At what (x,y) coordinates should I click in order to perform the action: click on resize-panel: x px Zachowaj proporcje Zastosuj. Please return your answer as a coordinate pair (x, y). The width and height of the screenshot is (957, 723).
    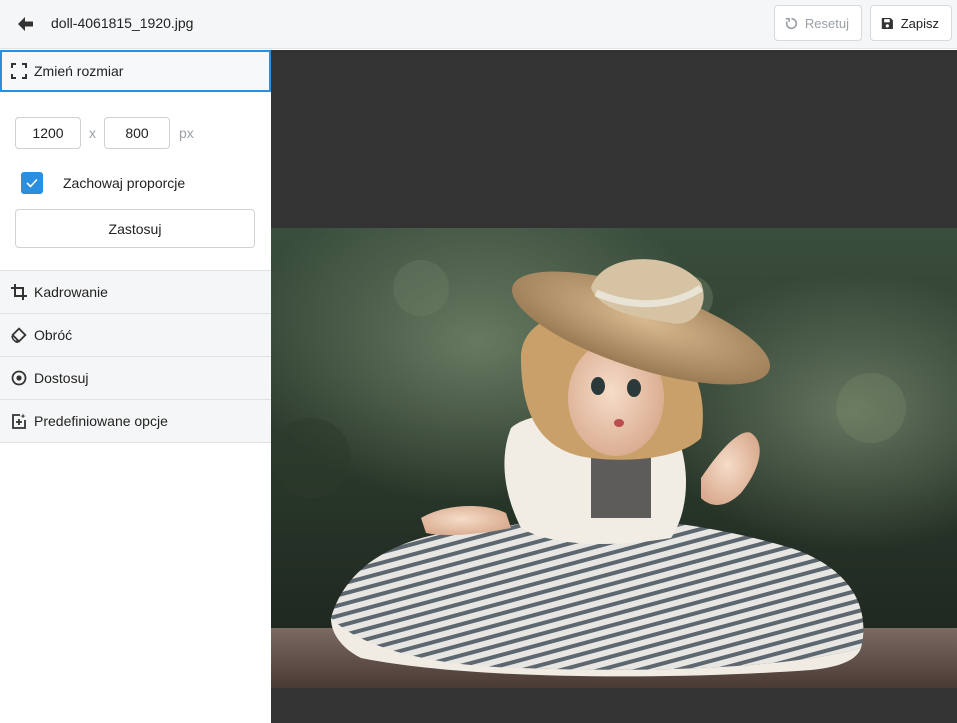
    Looking at the image, I should click on (135, 181).